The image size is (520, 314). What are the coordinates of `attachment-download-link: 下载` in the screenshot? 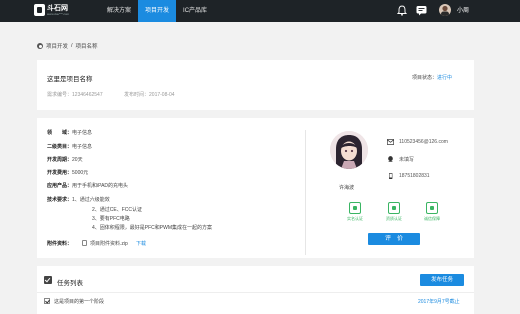 It's located at (141, 243).